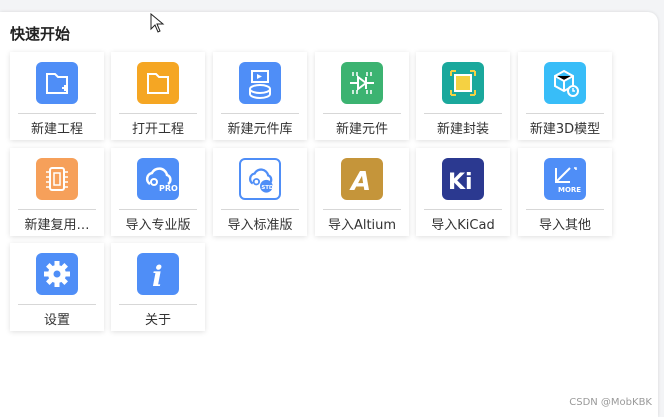 The width and height of the screenshot is (664, 417). I want to click on cube-3d-model-icon, so click(565, 83).